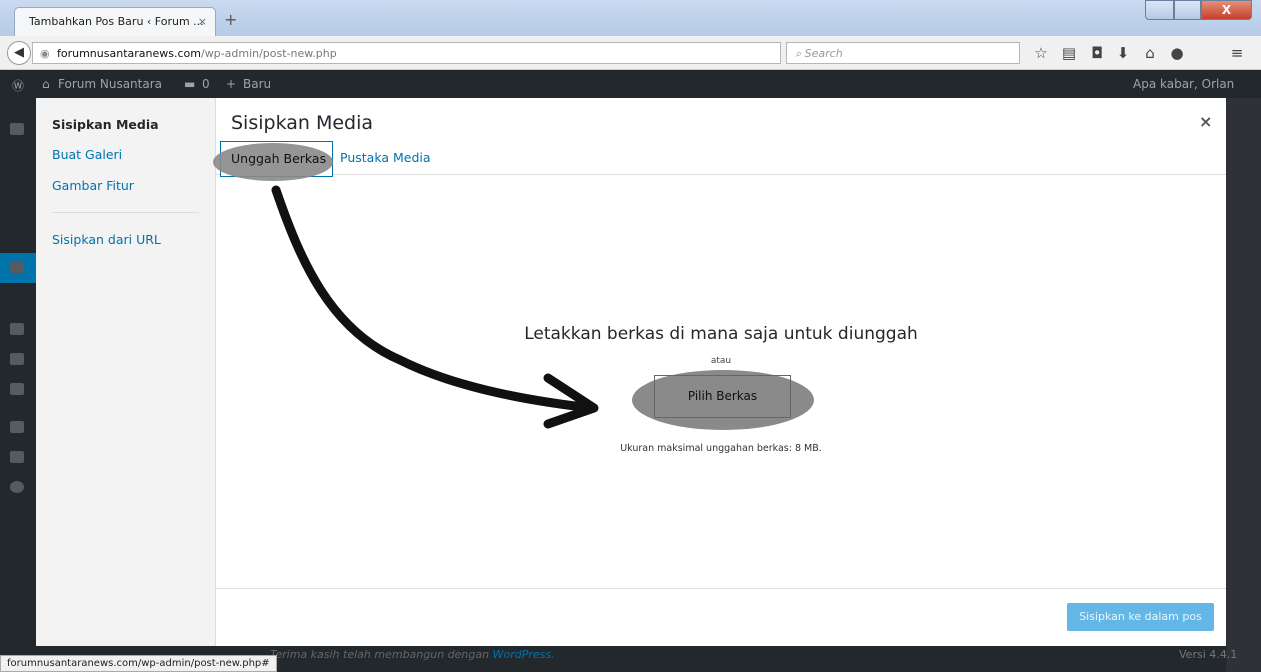 This screenshot has height=672, width=1261. Describe the element at coordinates (435, 307) in the screenshot. I see `annotation-arrow` at that location.